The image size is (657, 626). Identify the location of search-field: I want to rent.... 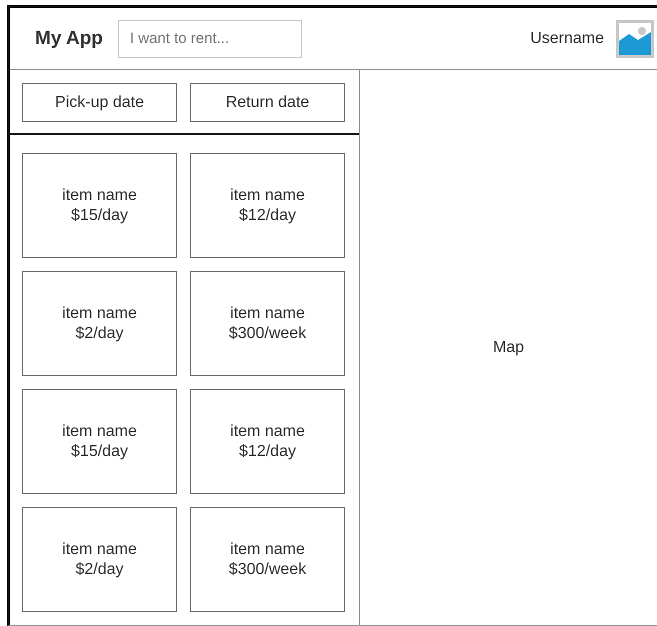
(210, 39).